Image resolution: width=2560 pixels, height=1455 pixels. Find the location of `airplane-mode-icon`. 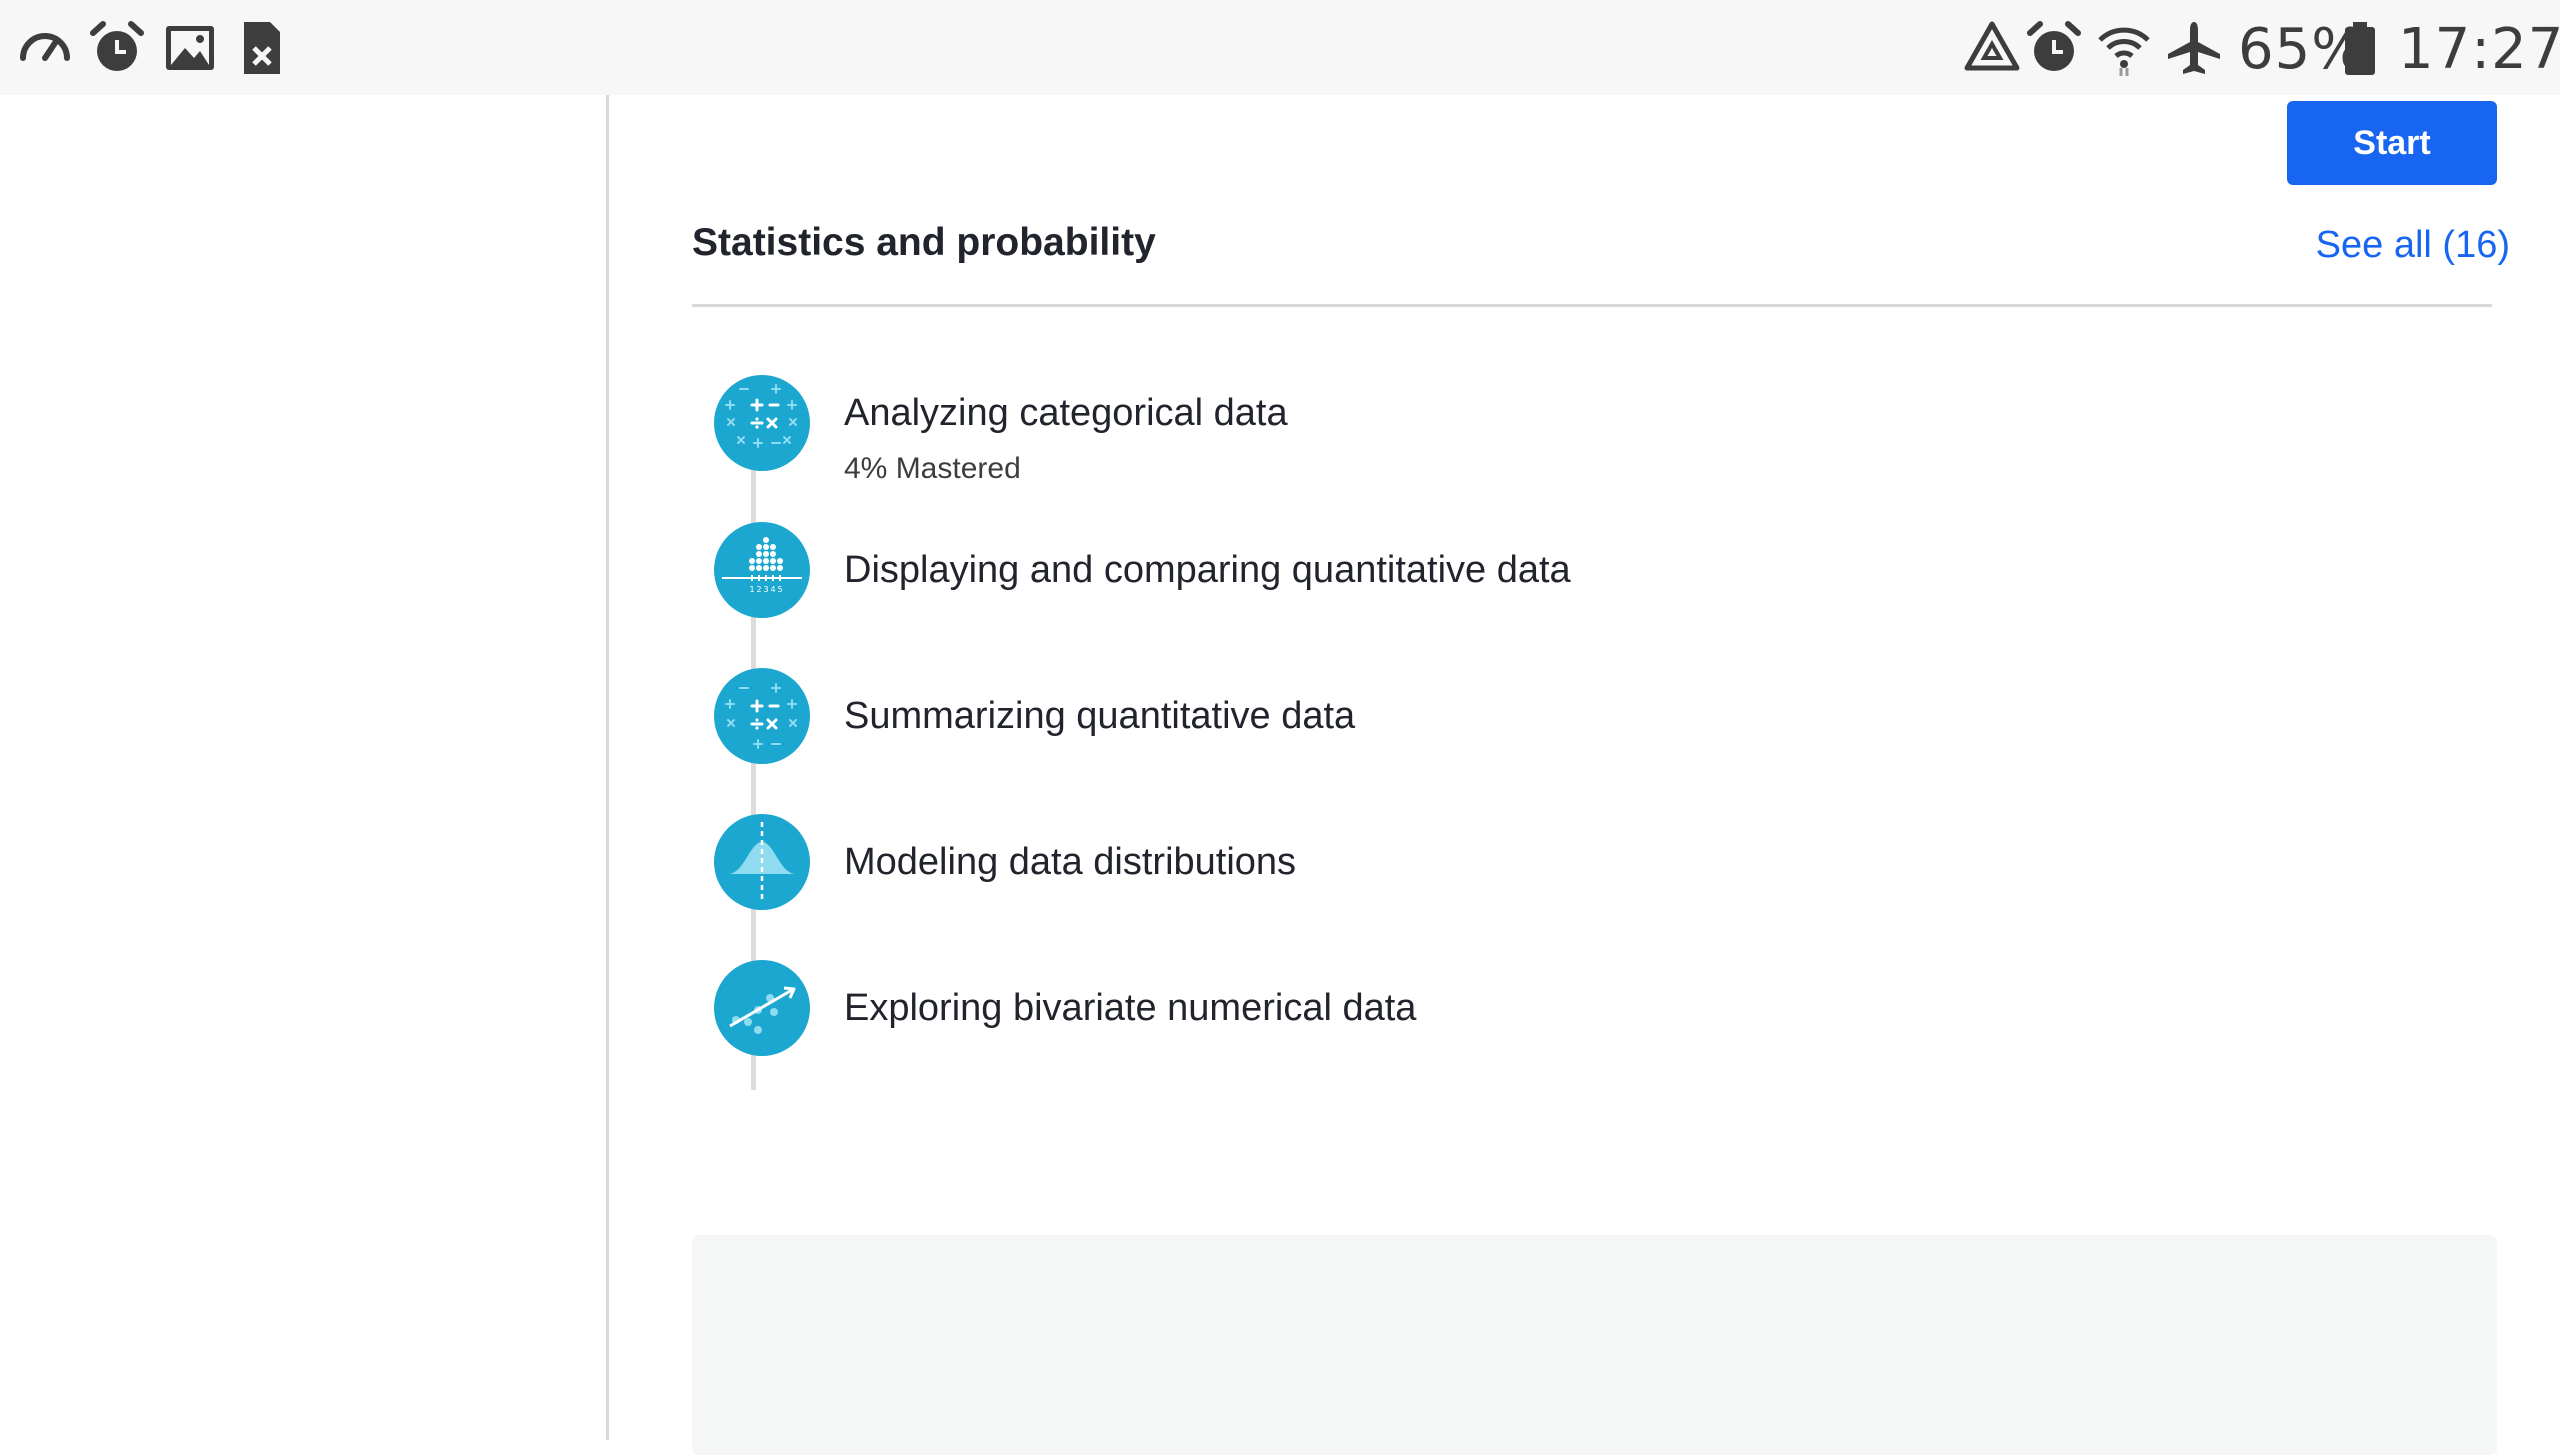

airplane-mode-icon is located at coordinates (2194, 48).